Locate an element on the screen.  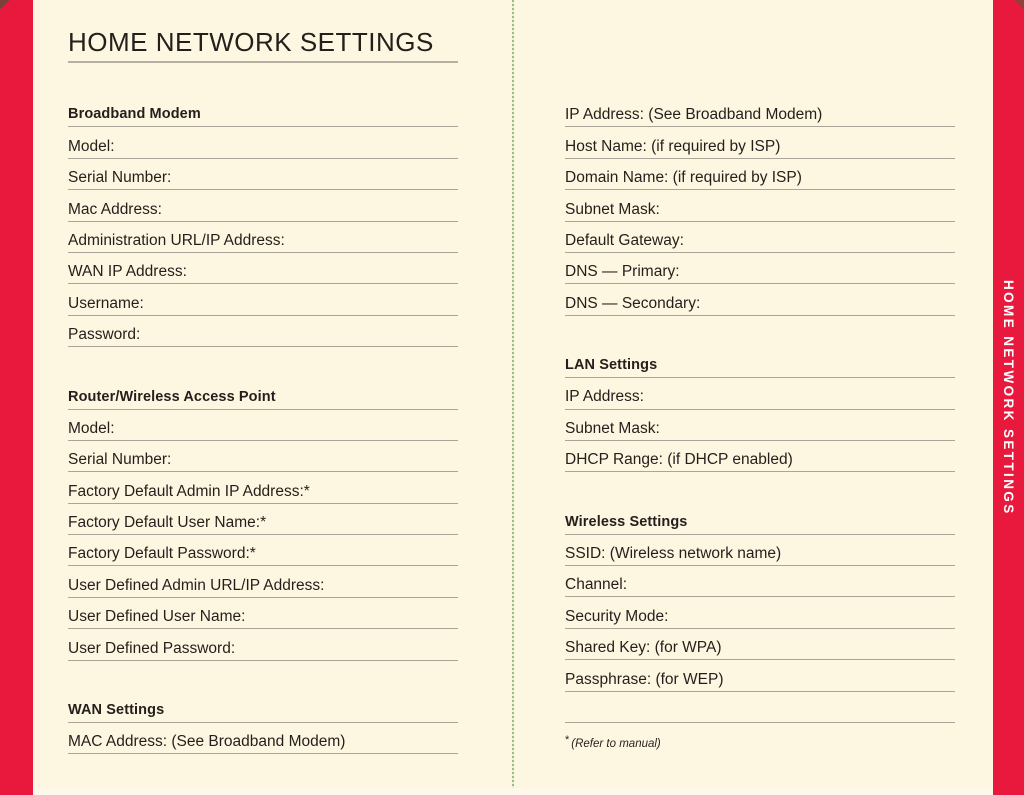
field-label: SSID: (Wireless network name) is located at coordinates (673, 554).